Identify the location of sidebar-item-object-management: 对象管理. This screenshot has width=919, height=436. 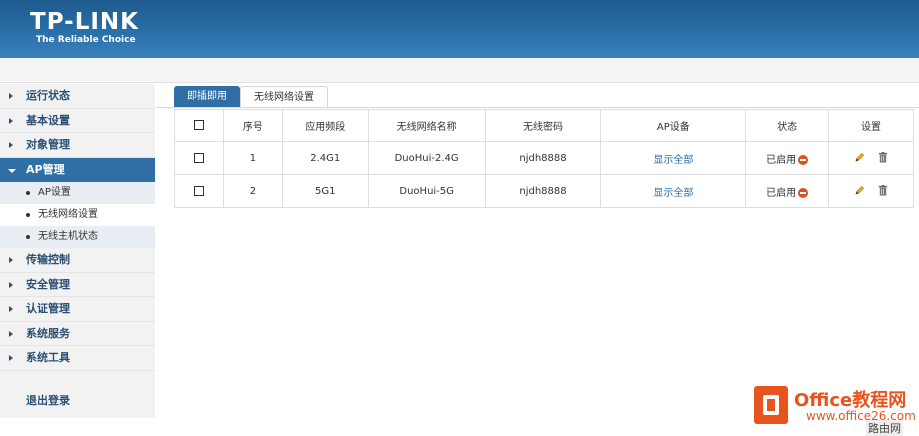
(77, 145).